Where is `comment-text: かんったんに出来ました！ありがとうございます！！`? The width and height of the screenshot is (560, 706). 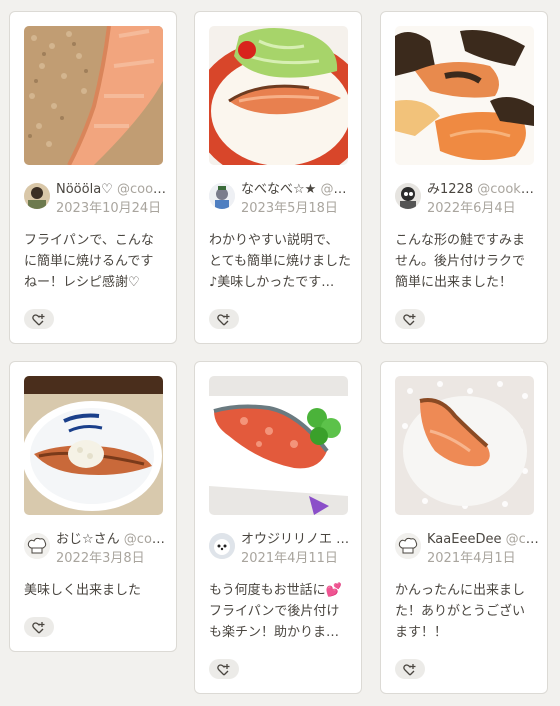 comment-text: かんったんに出来ました！ありがとうございます！！ is located at coordinates (460, 611).